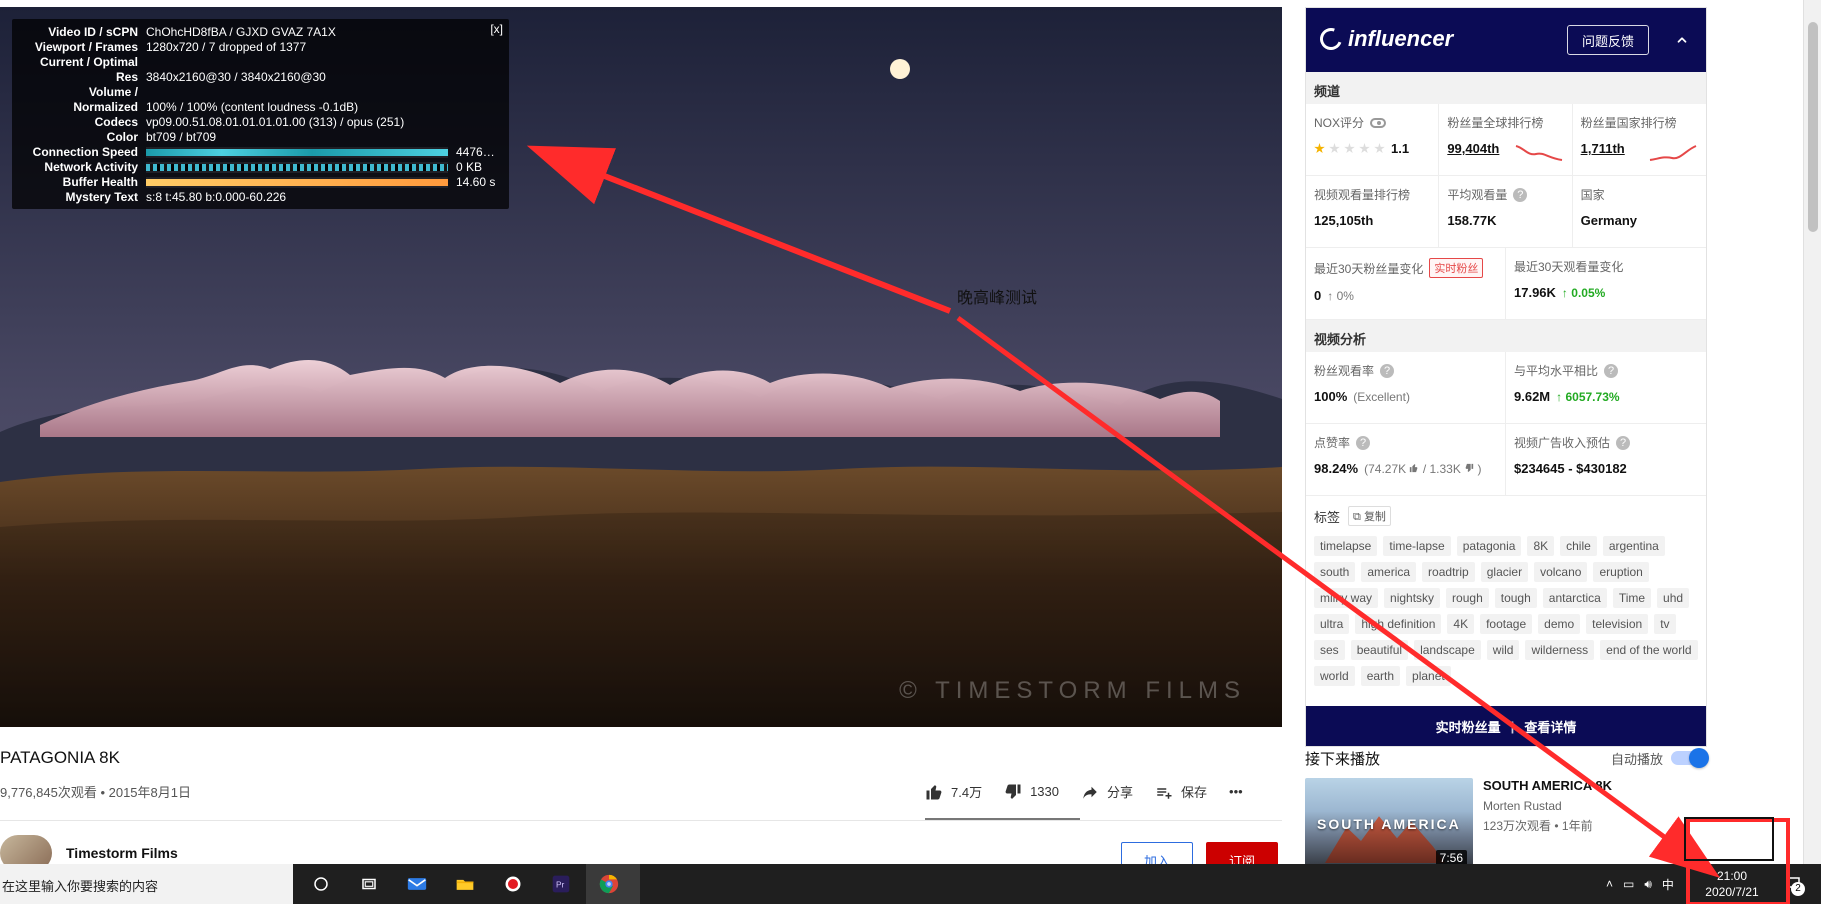 The height and width of the screenshot is (904, 1821). I want to click on tag-item: earth, so click(1380, 676).